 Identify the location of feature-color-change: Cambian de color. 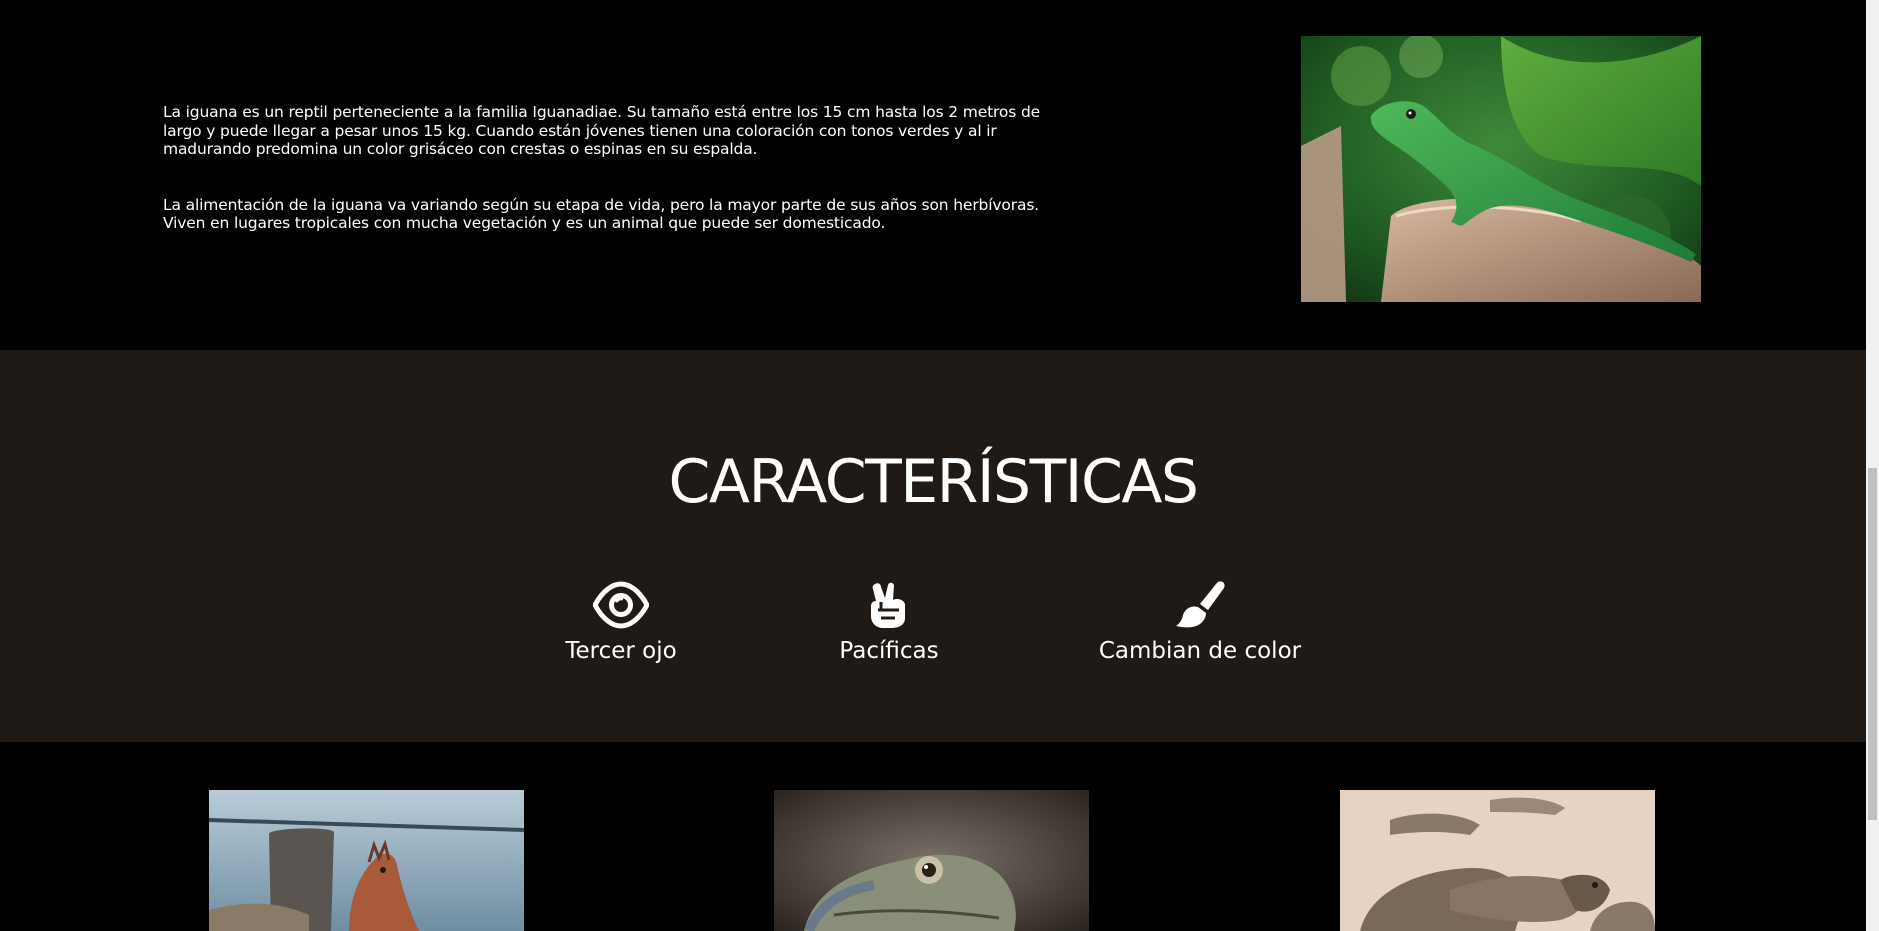
(1200, 622).